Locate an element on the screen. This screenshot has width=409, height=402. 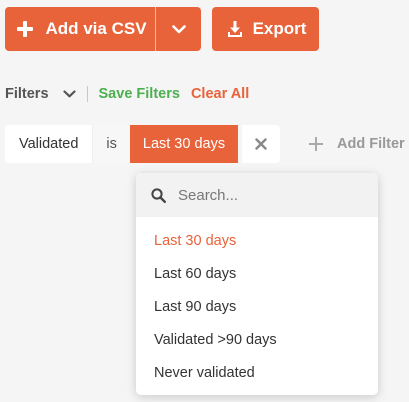
add-via-csv-button-group: Add via CSV is located at coordinates (103, 29).